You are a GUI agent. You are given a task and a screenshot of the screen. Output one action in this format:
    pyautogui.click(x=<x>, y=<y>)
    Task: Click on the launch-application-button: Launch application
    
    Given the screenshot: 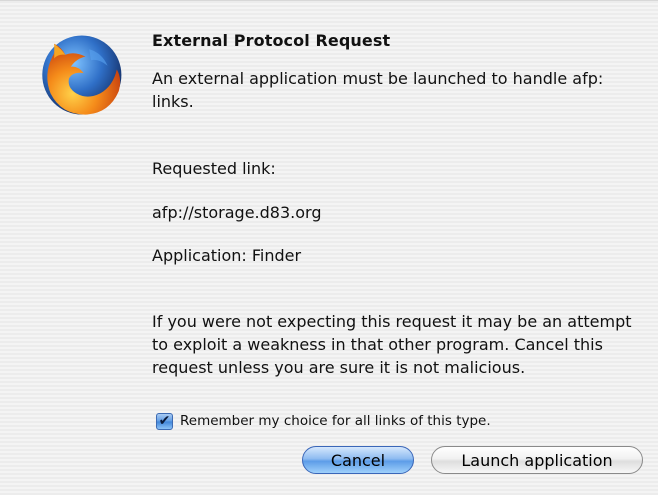 What is the action you would take?
    pyautogui.click(x=537, y=460)
    